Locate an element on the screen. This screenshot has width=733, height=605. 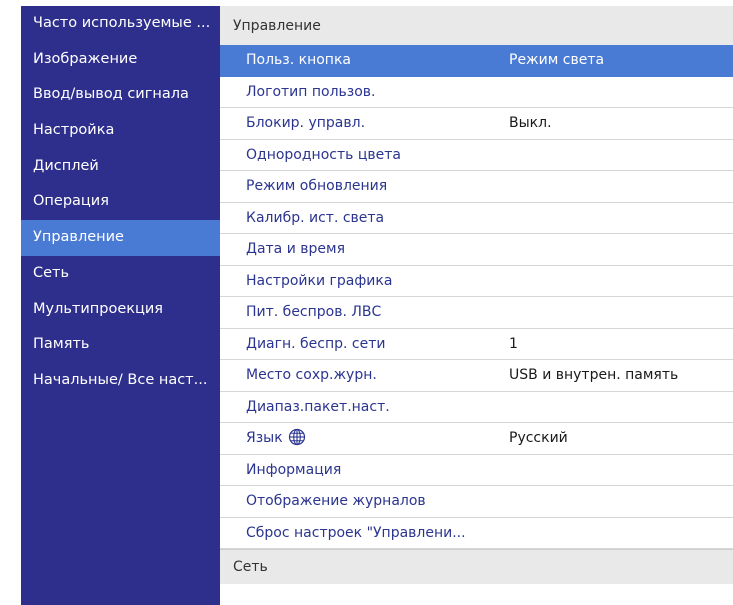
setting-row-color-uniformity: Однородность цвета is located at coordinates (476, 155).